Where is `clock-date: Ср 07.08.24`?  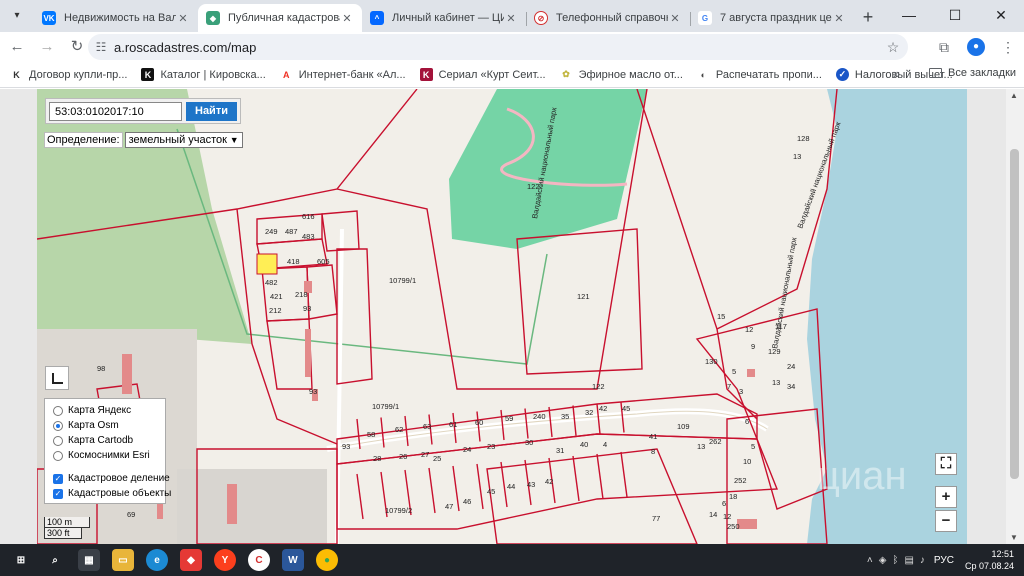
clock-date: Ср 07.08.24 is located at coordinates (989, 566).